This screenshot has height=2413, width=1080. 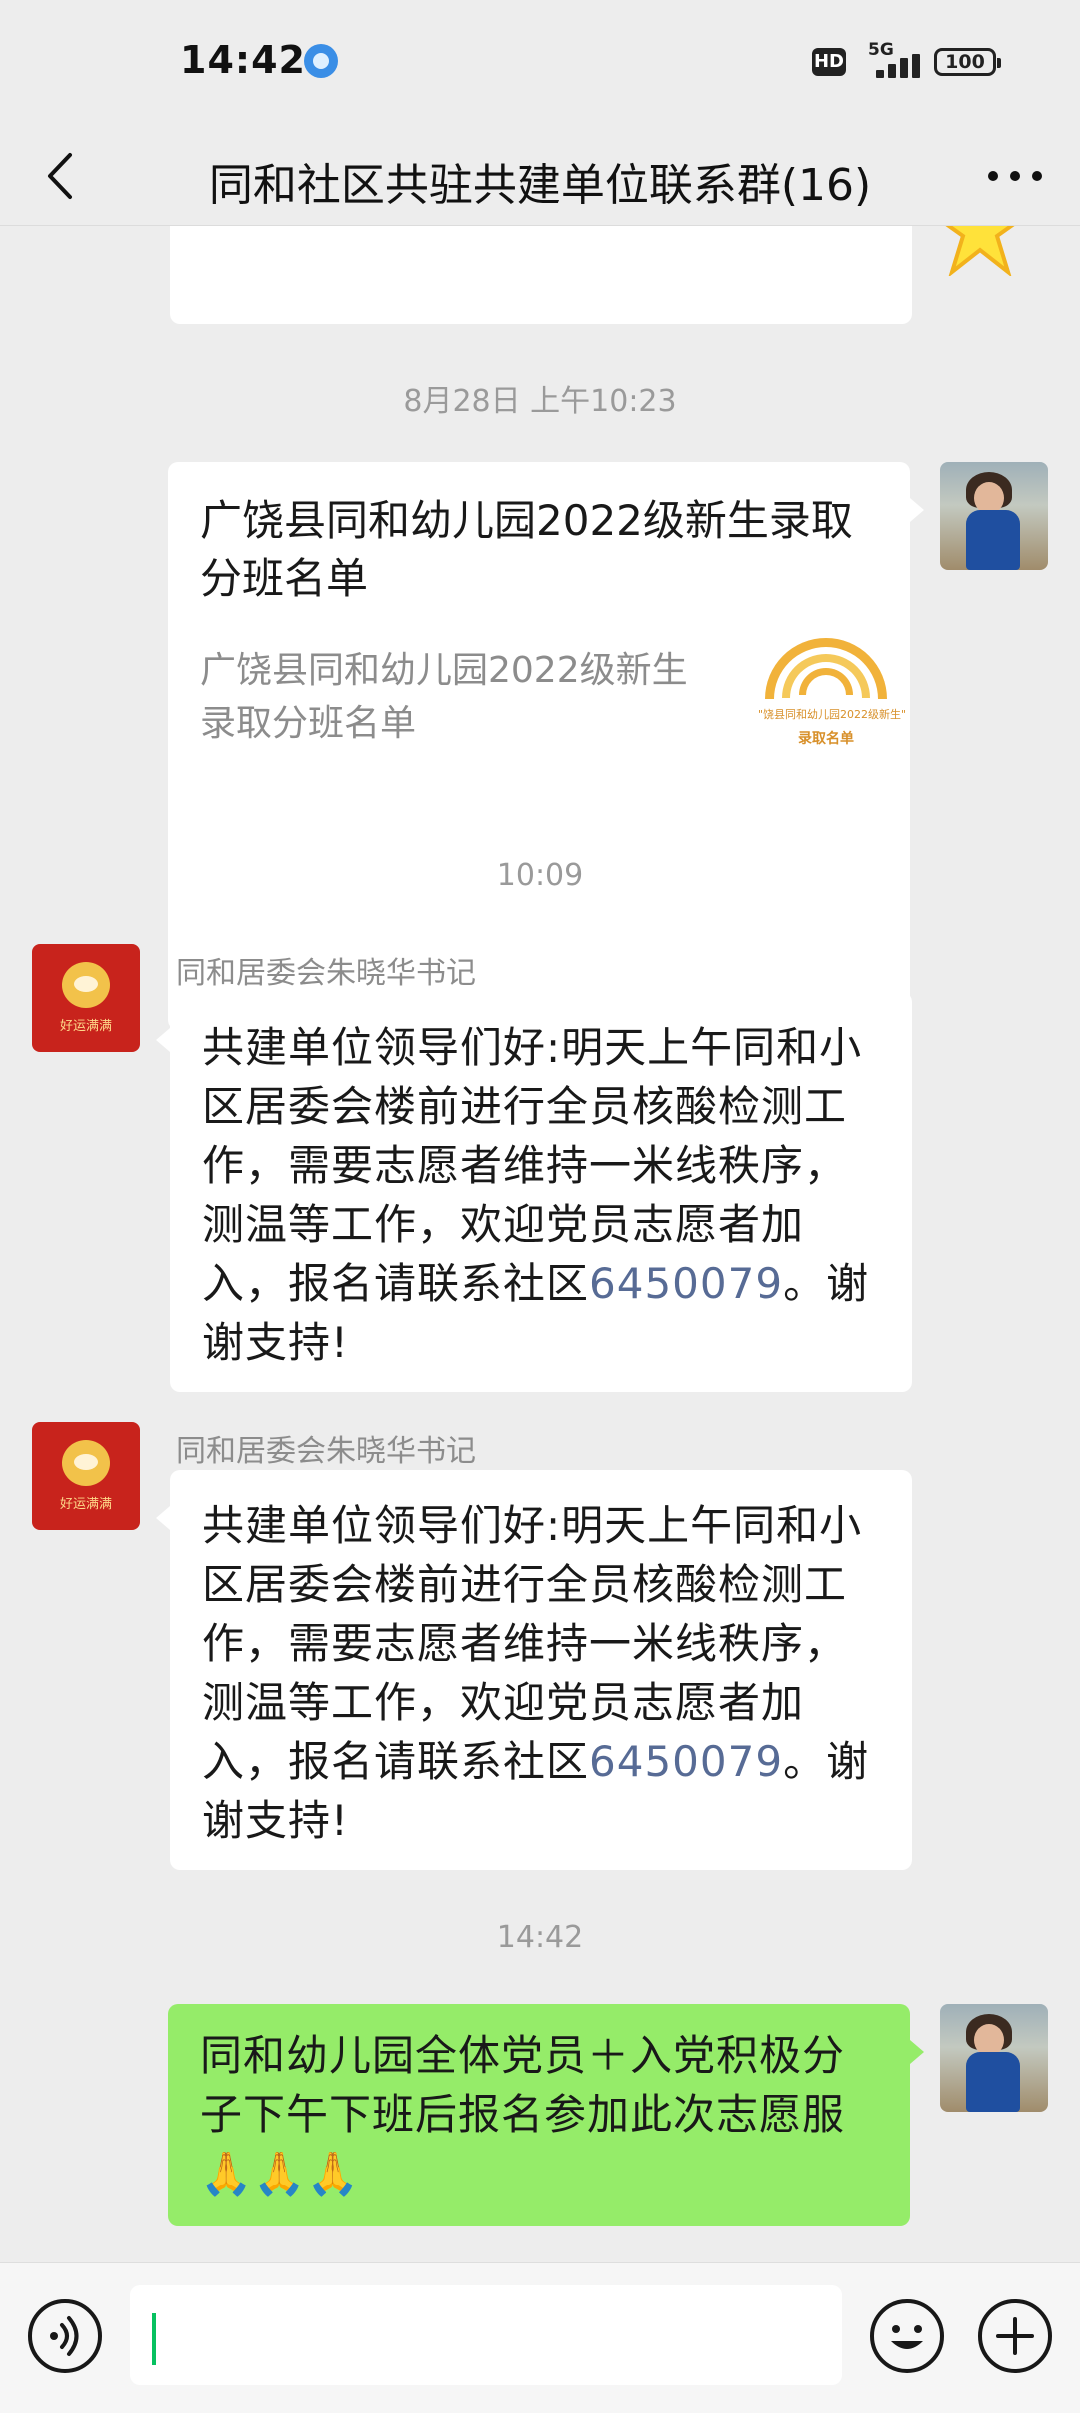 What do you see at coordinates (243, 60) in the screenshot?
I see `status-time: 14:42` at bounding box center [243, 60].